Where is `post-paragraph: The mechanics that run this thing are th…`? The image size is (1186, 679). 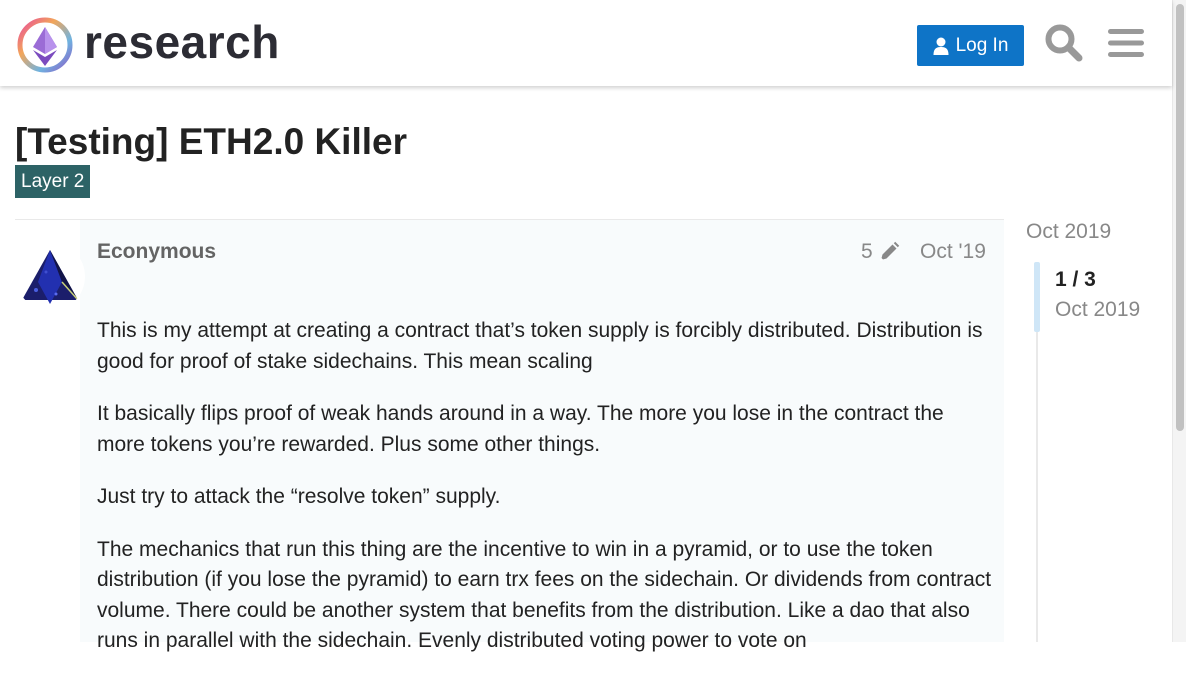
post-paragraph: The mechanics that run this thing are th… is located at coordinates (544, 595).